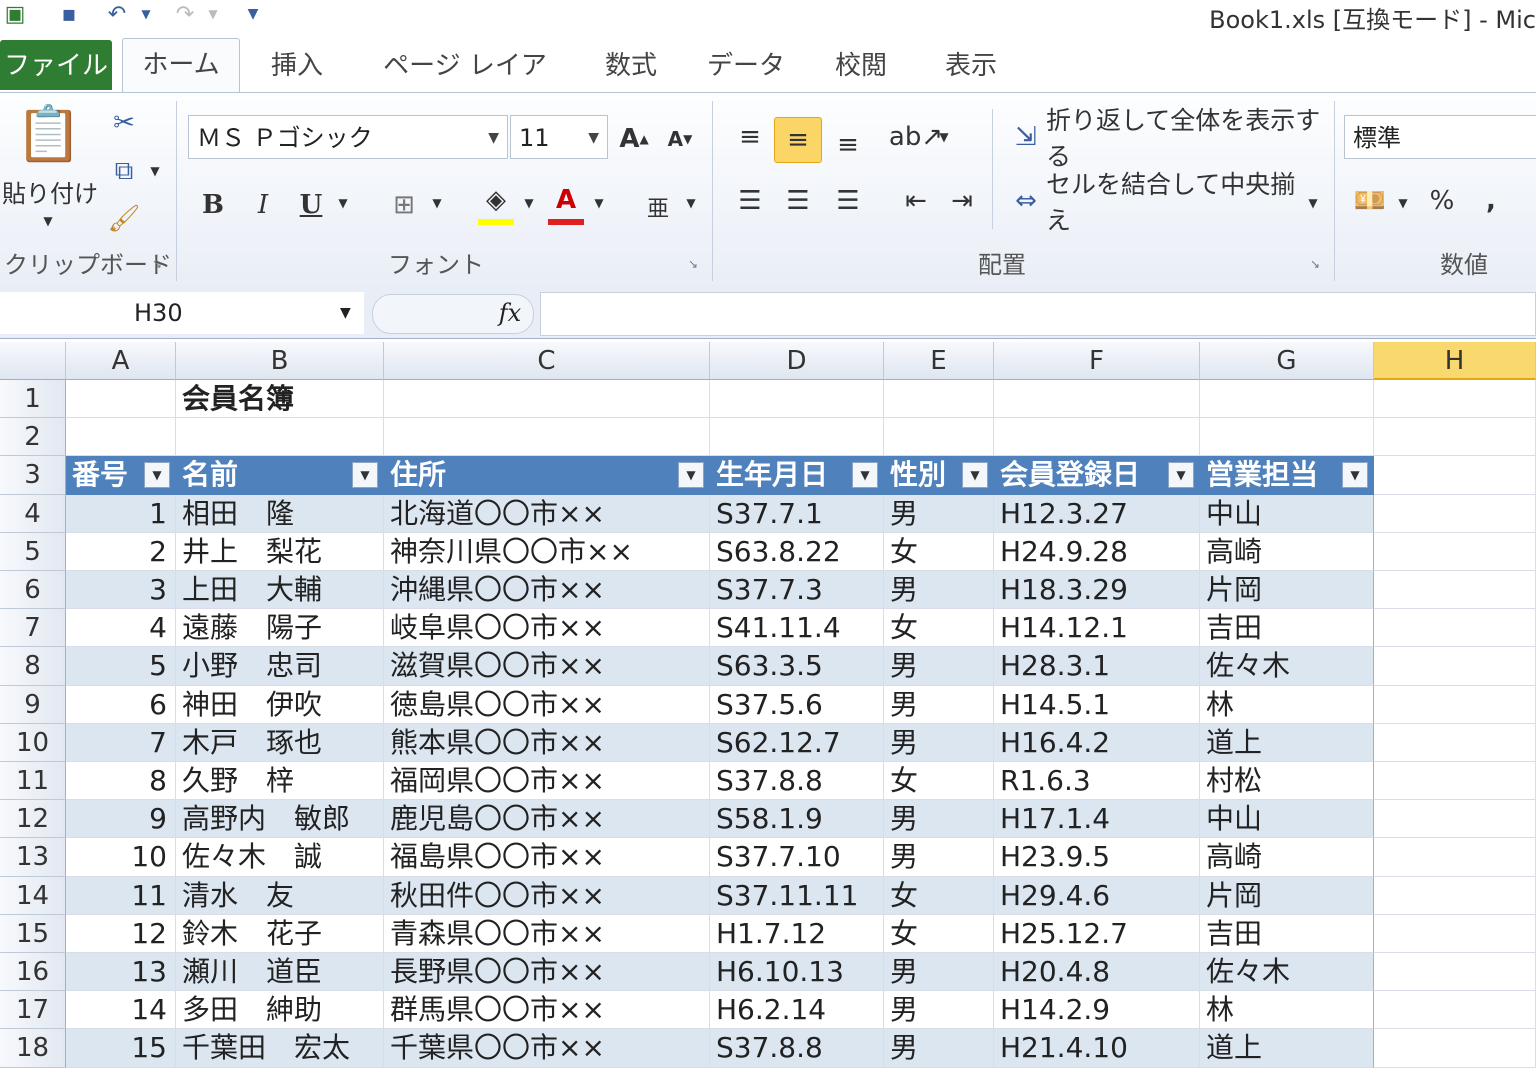  Describe the element at coordinates (798, 201) in the screenshot. I see `align-center-icon: ☰` at that location.